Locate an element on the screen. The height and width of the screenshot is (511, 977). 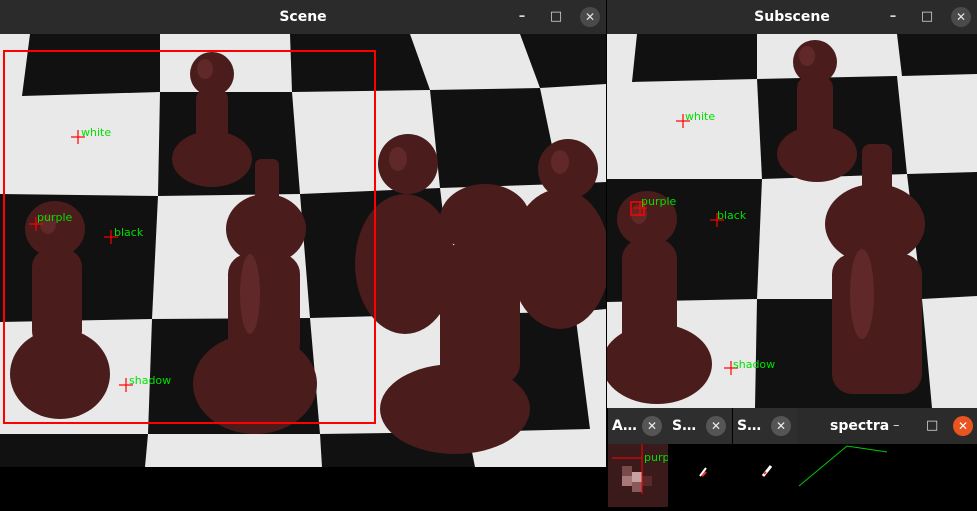
scene-titlebar: Scene – □ ✕ is located at coordinates (303, 17).